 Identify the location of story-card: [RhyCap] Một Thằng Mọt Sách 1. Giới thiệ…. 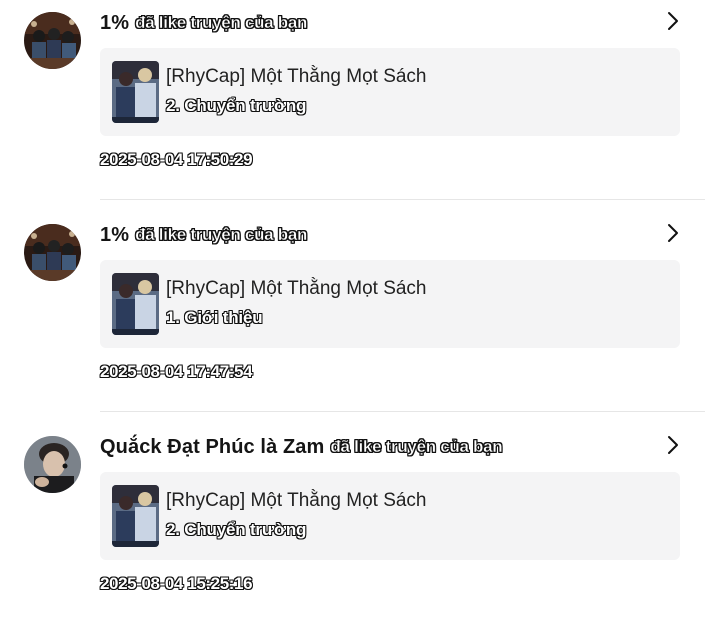
(390, 304).